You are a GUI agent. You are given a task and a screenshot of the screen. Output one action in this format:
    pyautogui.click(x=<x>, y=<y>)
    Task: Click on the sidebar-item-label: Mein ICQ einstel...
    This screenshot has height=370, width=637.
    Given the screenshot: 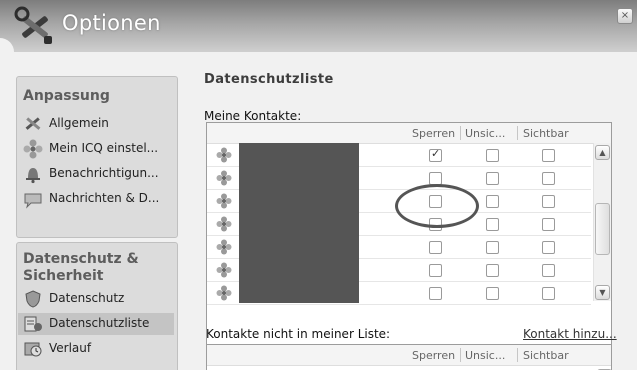 What is the action you would take?
    pyautogui.click(x=104, y=148)
    